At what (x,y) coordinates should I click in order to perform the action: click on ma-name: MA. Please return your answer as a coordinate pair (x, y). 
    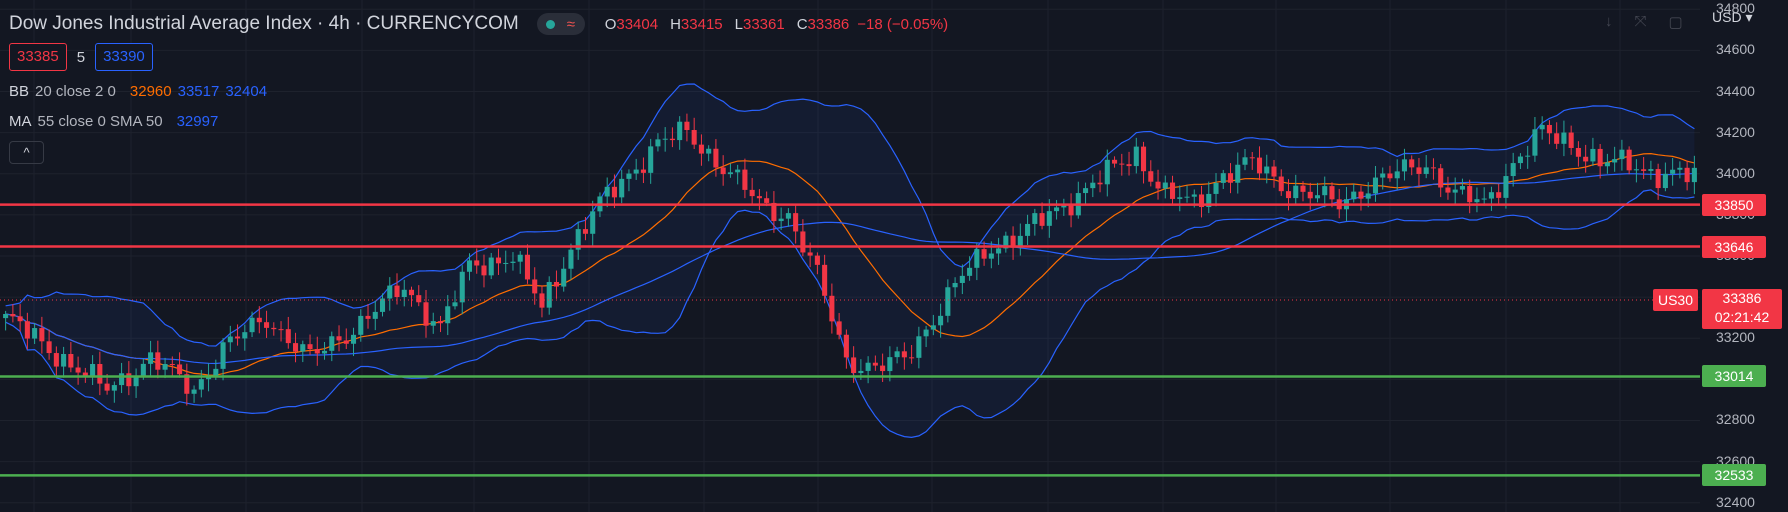
    Looking at the image, I should click on (20, 121).